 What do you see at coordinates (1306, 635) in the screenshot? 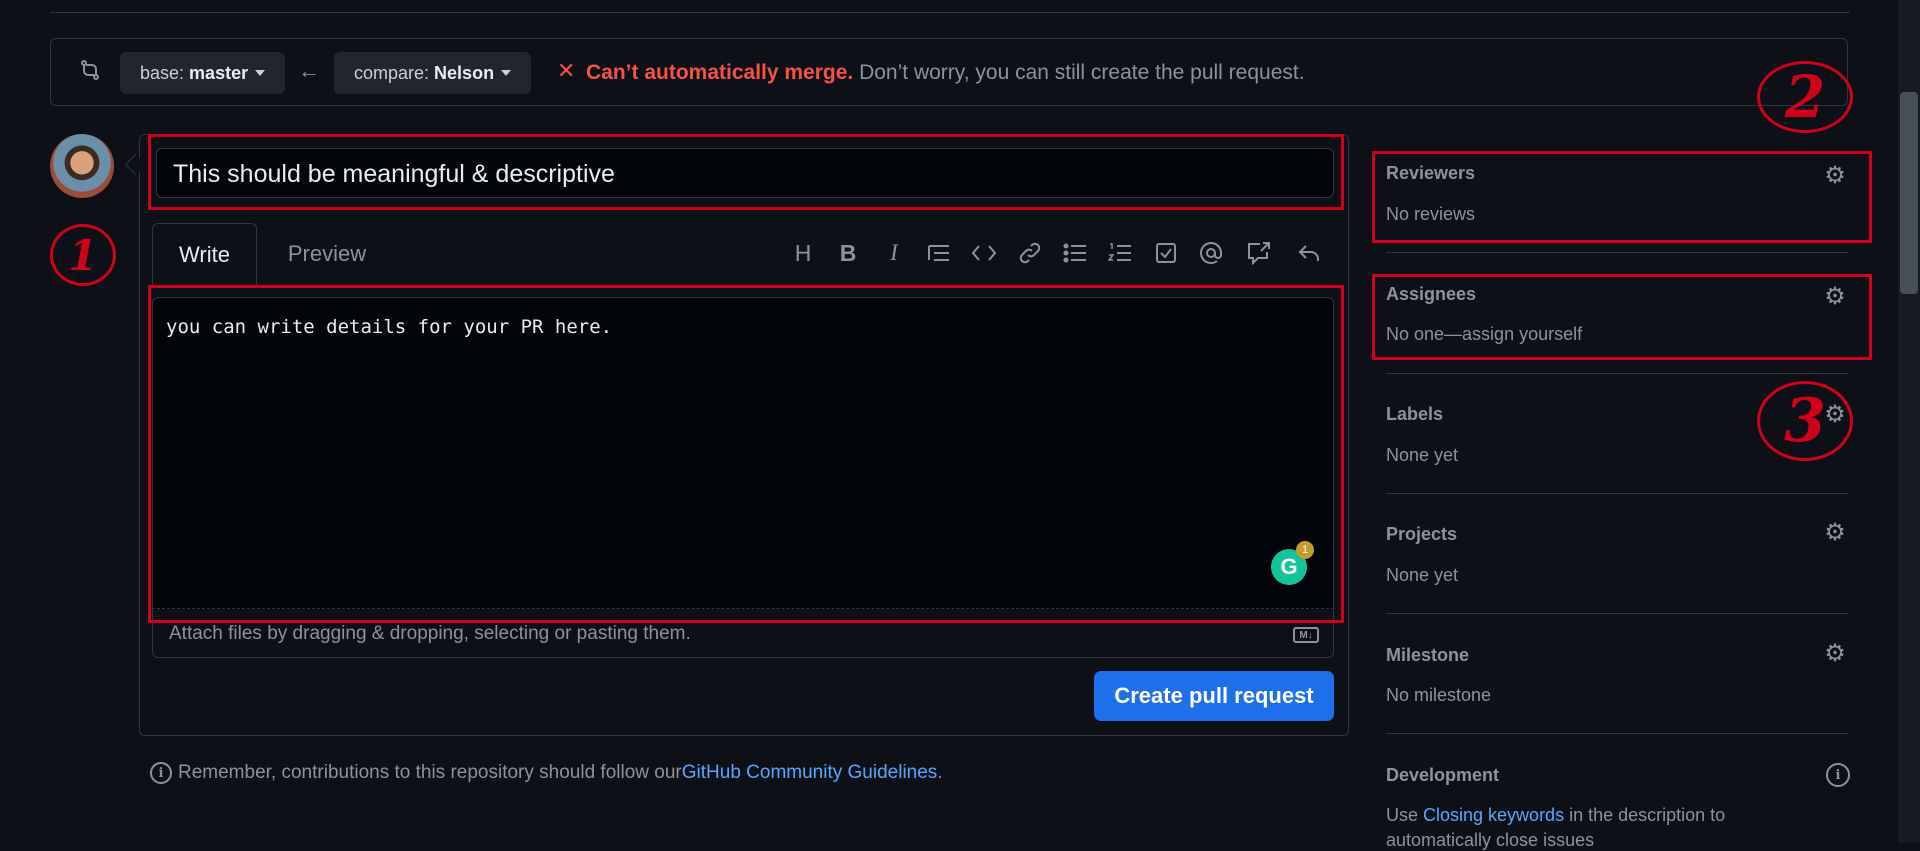
I see `markdown-icon: M↓` at bounding box center [1306, 635].